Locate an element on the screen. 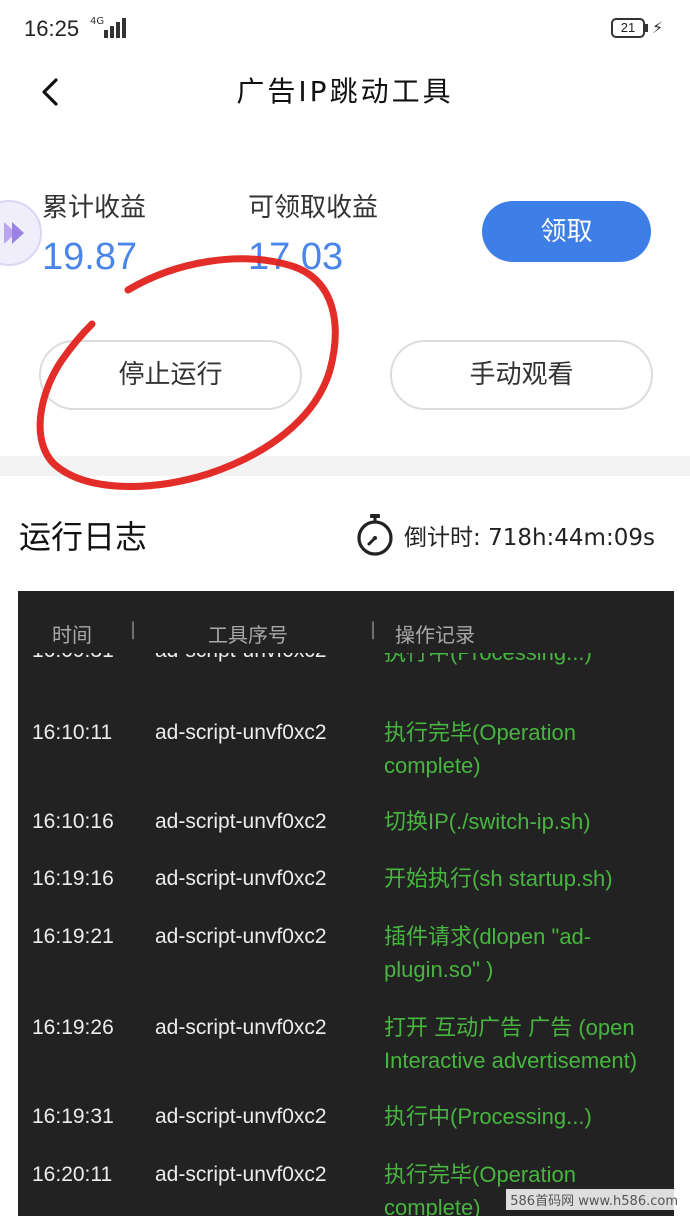 This screenshot has width=690, height=1216. log-record: 开始执行(sh startup.sh) is located at coordinates (498, 878).